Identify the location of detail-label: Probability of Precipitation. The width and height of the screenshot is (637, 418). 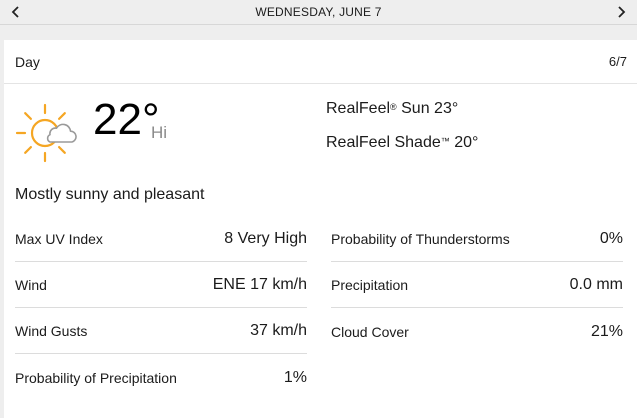
(96, 377).